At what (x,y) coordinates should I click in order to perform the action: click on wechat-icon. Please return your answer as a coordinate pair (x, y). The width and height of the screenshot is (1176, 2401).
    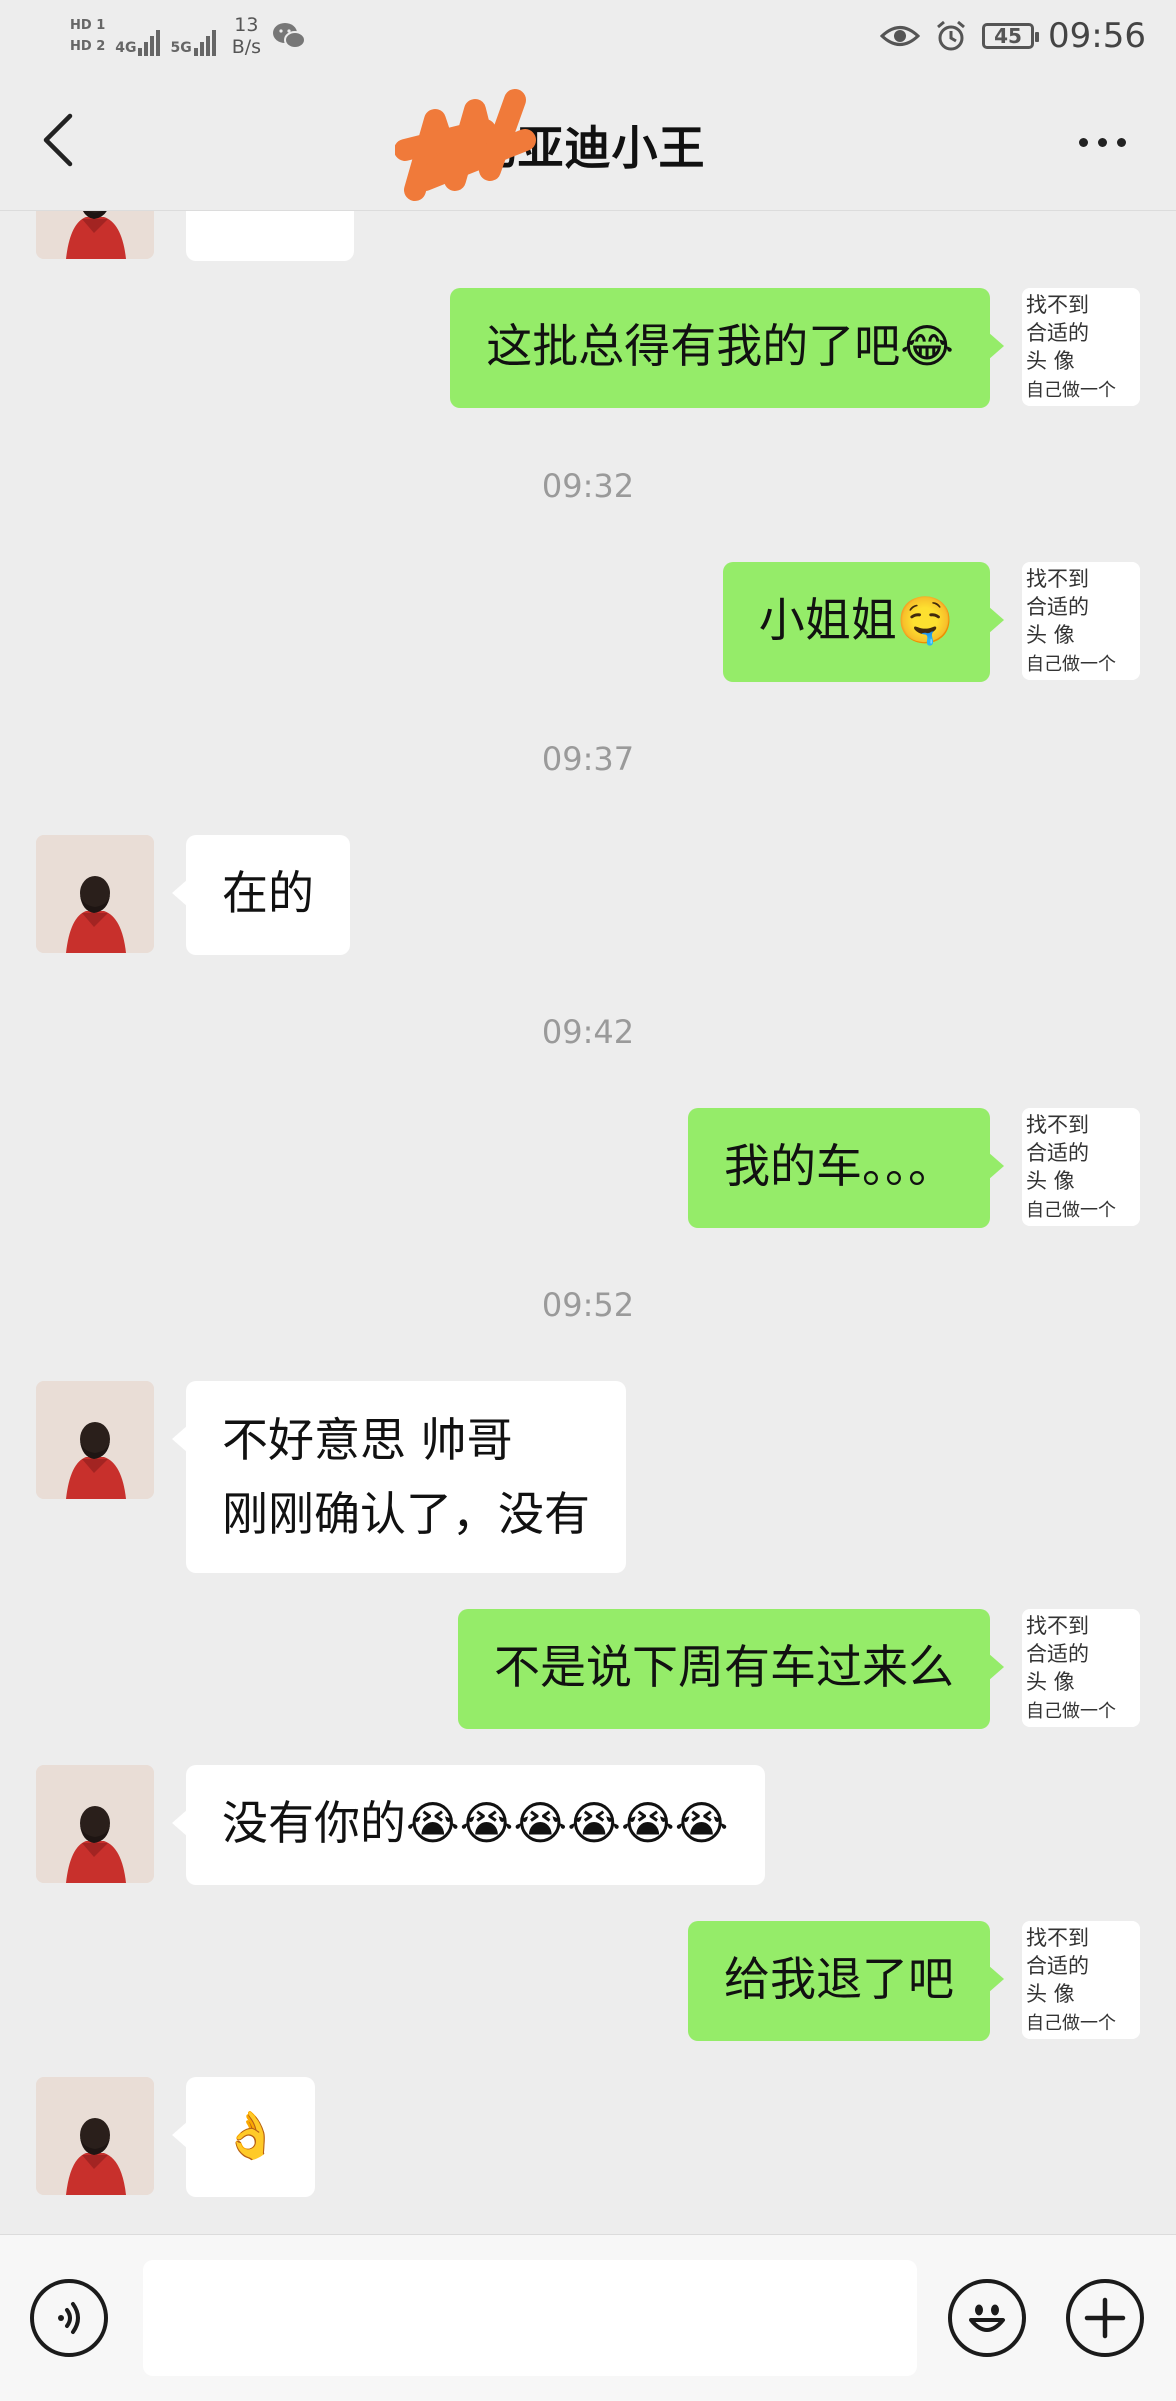
    Looking at the image, I should click on (290, 36).